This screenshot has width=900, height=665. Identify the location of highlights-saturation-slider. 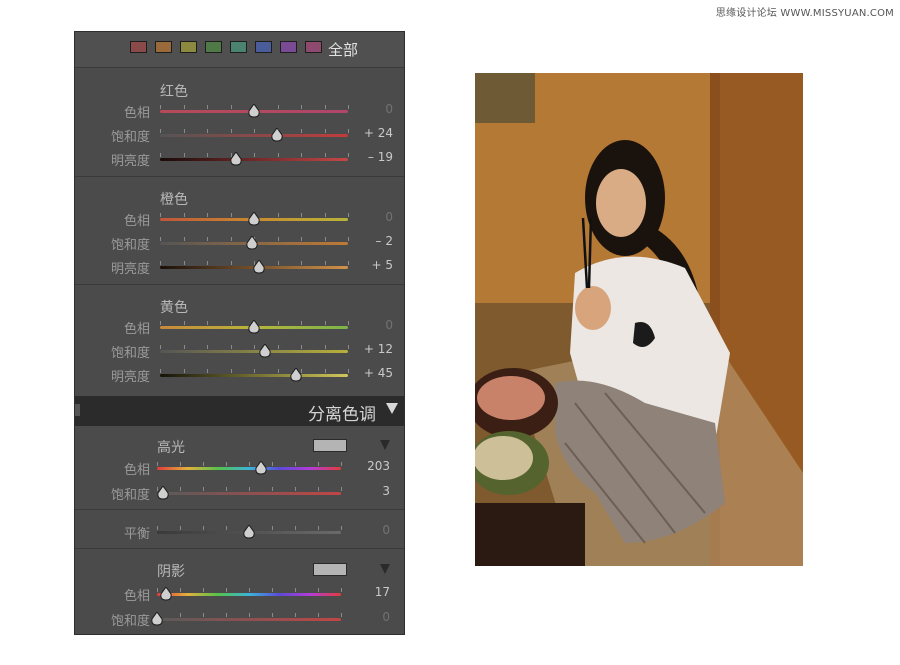
(249, 493).